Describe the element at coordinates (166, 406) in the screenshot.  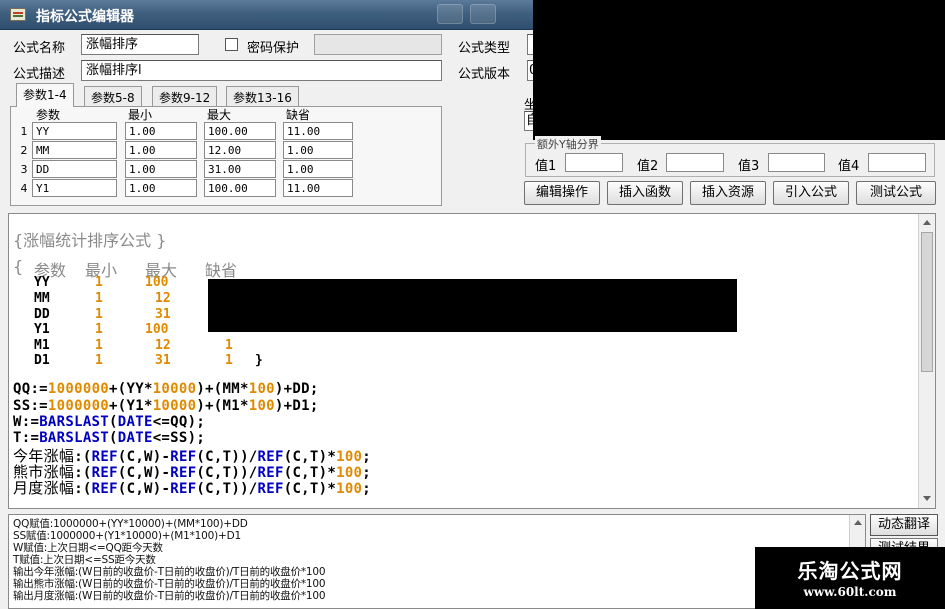
I see `code-line-ss: SS:=1000000+(Y1*10000)+(M1*100)+D1;` at that location.